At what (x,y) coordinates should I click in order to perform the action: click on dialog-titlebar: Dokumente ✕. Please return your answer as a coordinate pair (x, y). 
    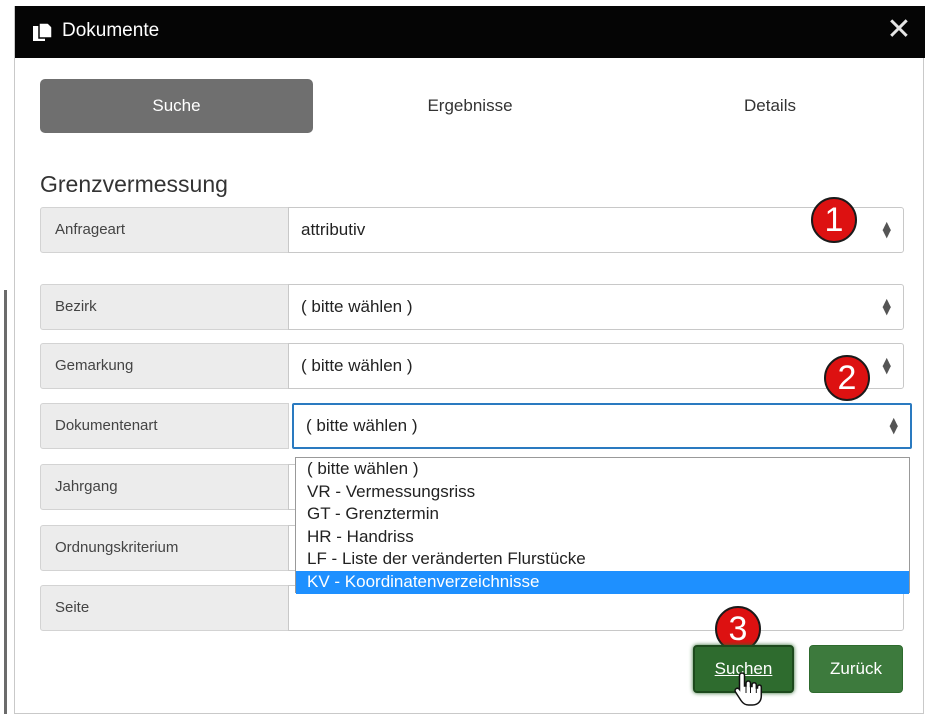
    Looking at the image, I should click on (470, 32).